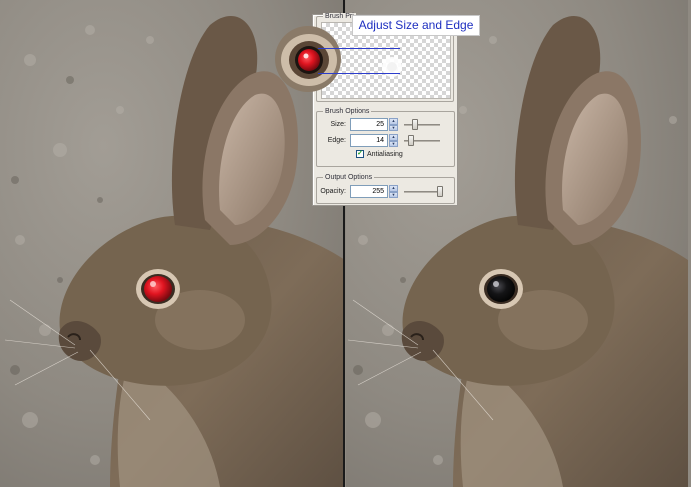 Image resolution: width=691 pixels, height=487 pixels. I want to click on checkmark-icon: ✓, so click(360, 154).